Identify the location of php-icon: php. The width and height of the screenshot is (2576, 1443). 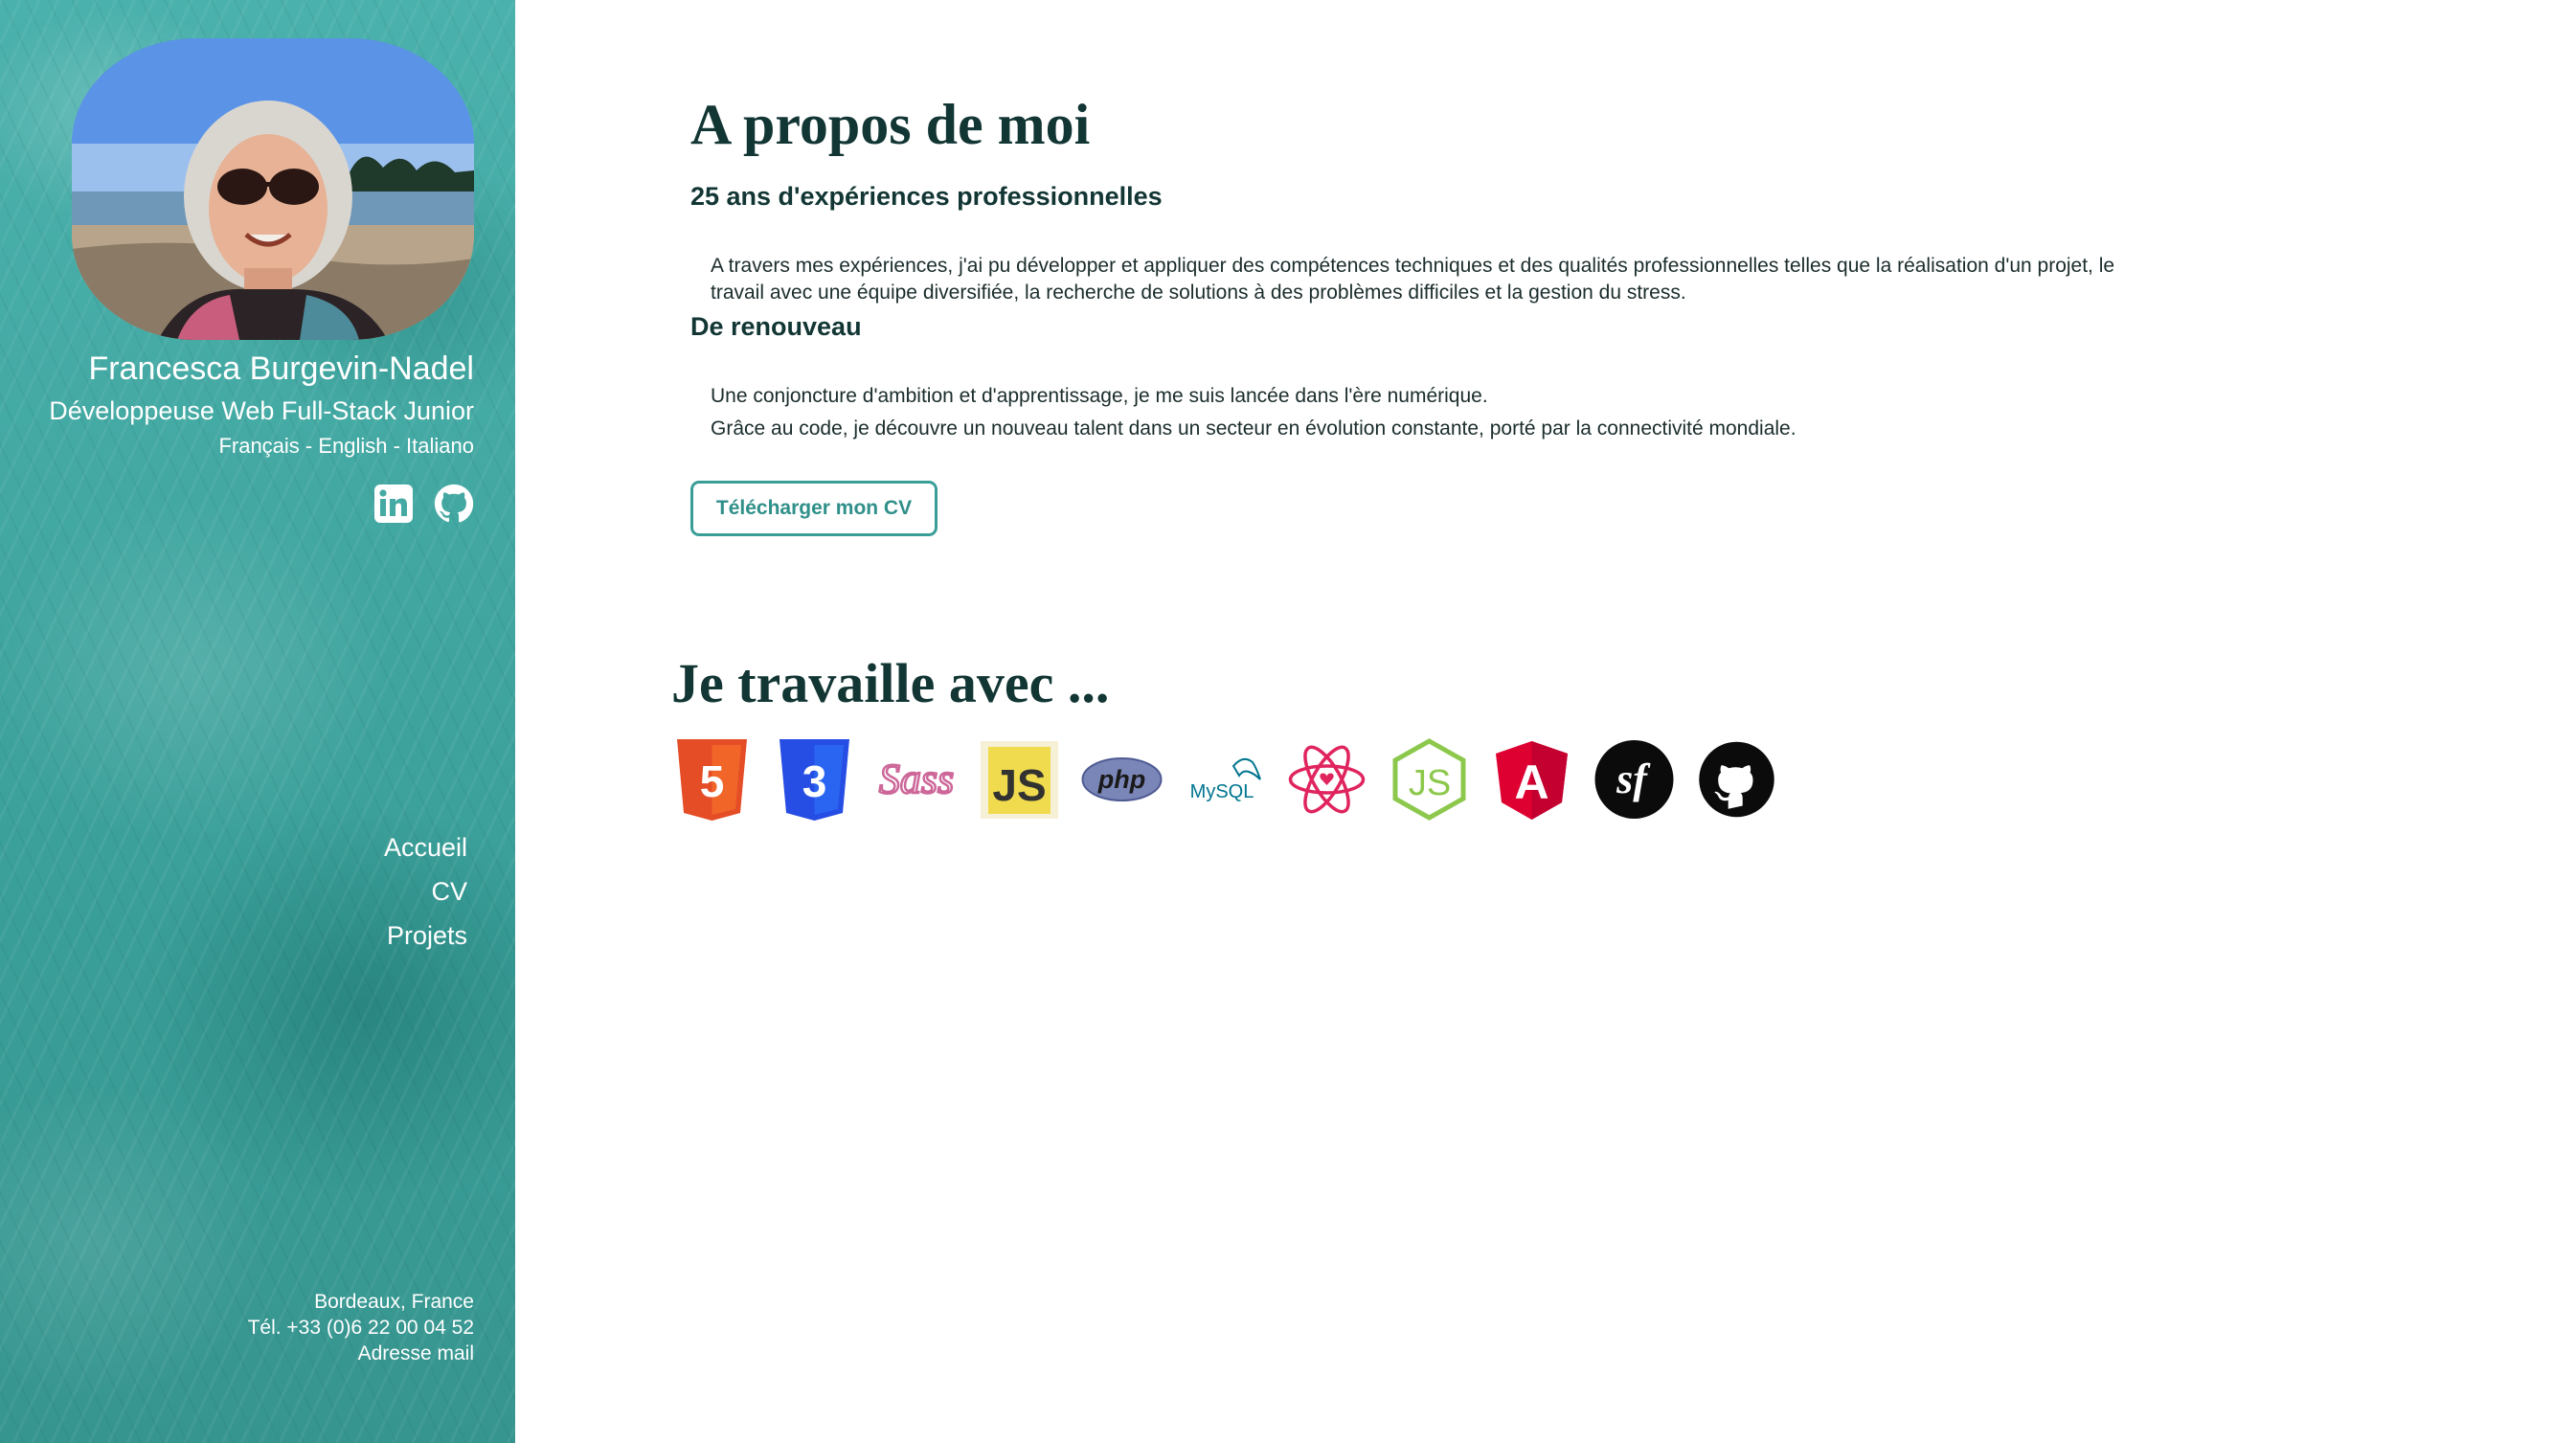
(1122, 780).